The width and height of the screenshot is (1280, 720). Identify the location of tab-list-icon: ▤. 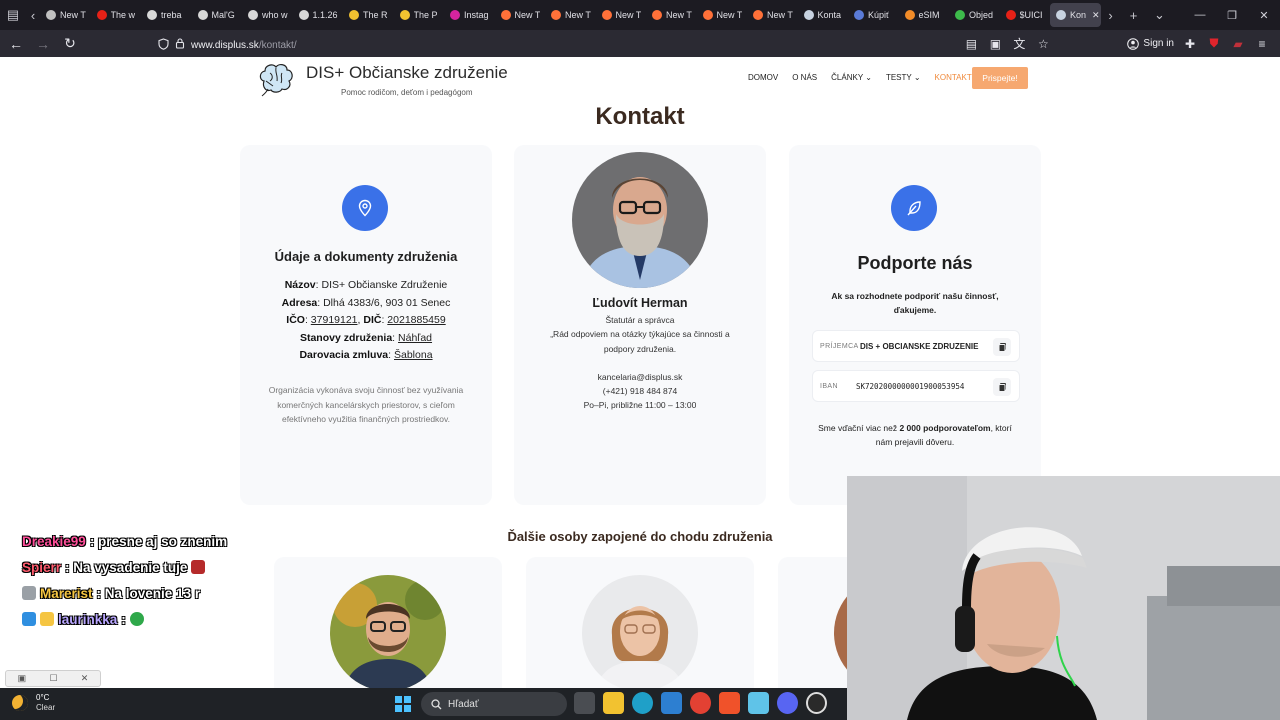
(13, 15).